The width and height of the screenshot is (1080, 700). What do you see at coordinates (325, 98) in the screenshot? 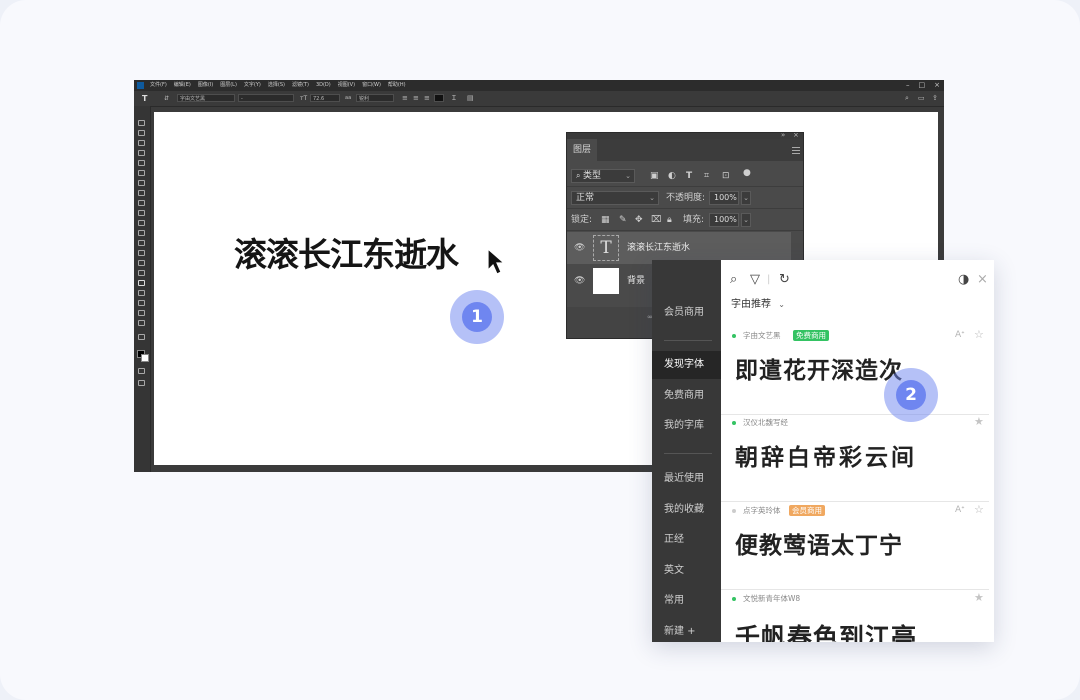
I see `font-size-select: 72.6` at bounding box center [325, 98].